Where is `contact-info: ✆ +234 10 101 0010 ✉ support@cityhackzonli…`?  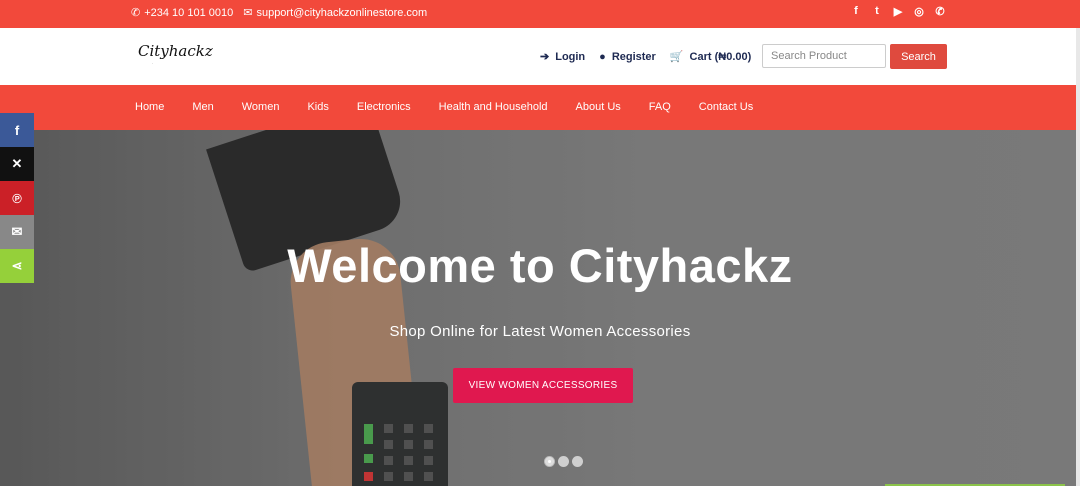 contact-info: ✆ +234 10 101 0010 ✉ support@cityhackzonli… is located at coordinates (279, 13).